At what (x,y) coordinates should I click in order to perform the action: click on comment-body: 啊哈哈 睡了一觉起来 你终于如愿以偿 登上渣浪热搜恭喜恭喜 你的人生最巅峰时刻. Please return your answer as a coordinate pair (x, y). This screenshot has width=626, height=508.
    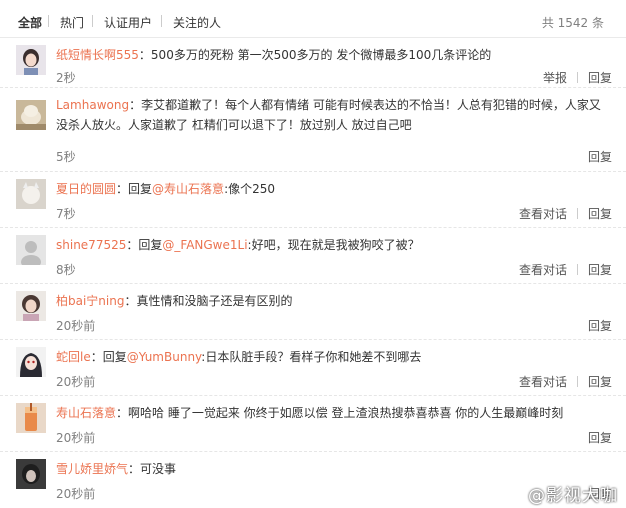
    Looking at the image, I should click on (346, 413).